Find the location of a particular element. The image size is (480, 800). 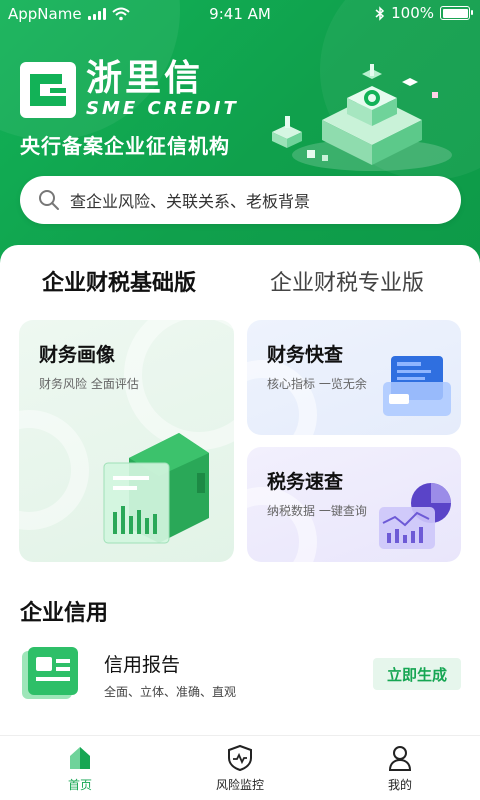

credit-report-icon is located at coordinates (50, 673).